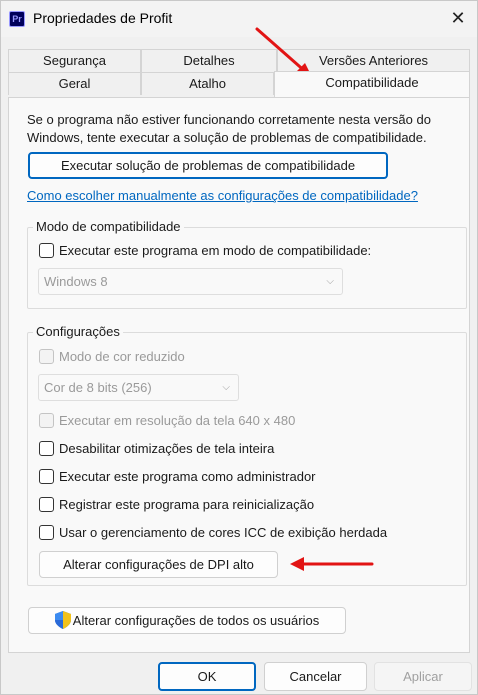 Image resolution: width=478 pixels, height=695 pixels. Describe the element at coordinates (372, 84) in the screenshot. I see `tab-compatibilidade: Compatibilidade` at that location.